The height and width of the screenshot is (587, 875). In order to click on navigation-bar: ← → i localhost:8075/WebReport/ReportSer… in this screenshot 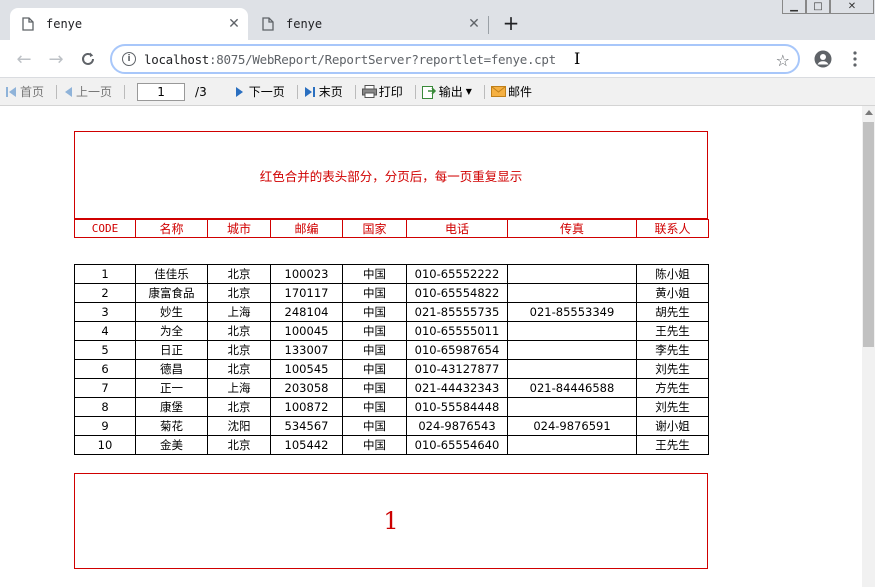, I will do `click(437, 59)`.